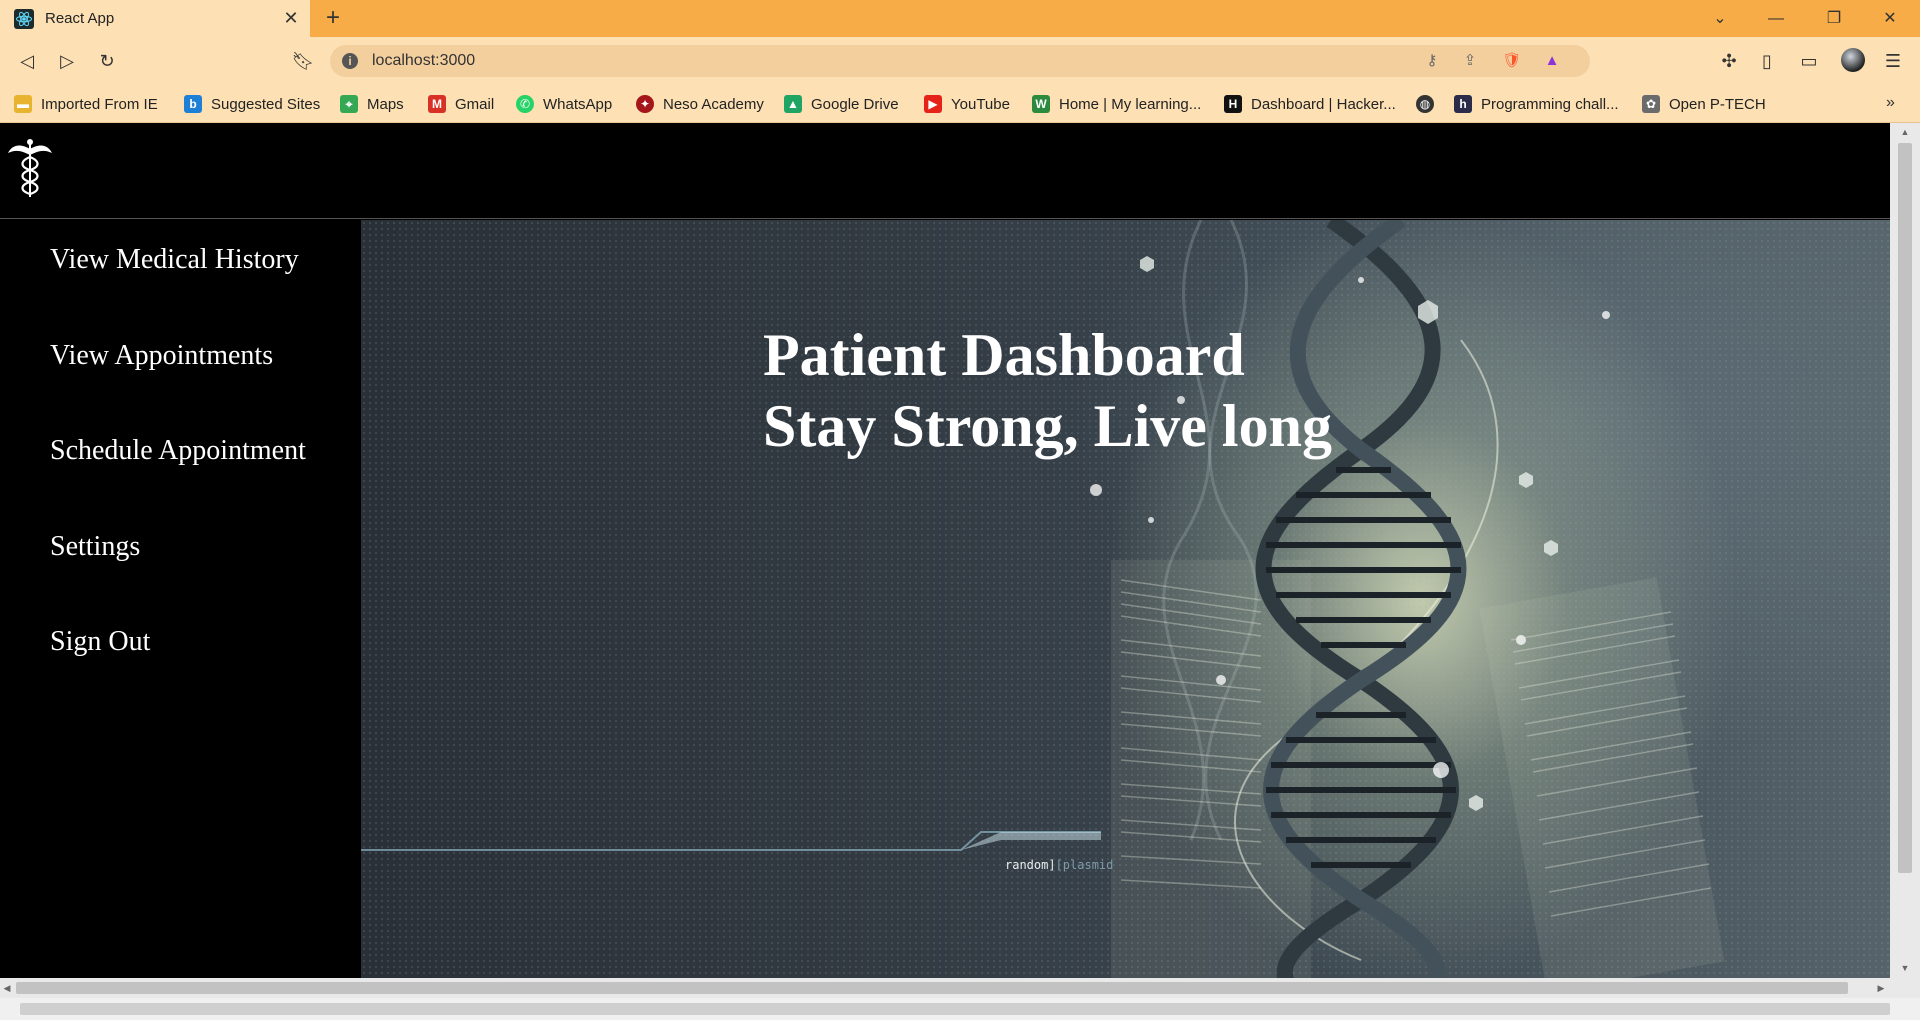 The height and width of the screenshot is (1020, 1920). What do you see at coordinates (252, 104) in the screenshot?
I see `bookmark-suggested-sites: b Suggested Sites` at bounding box center [252, 104].